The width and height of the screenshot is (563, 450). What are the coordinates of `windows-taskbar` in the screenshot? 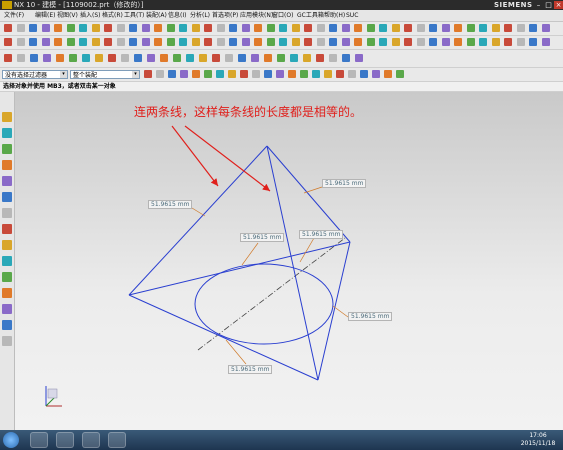 It's located at (281, 440).